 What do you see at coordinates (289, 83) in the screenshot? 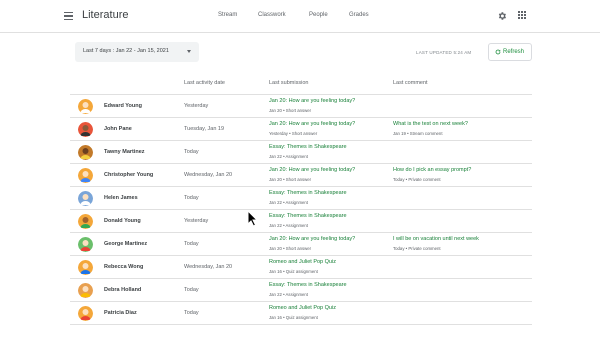
I see `column-header-submission: Last submission` at bounding box center [289, 83].